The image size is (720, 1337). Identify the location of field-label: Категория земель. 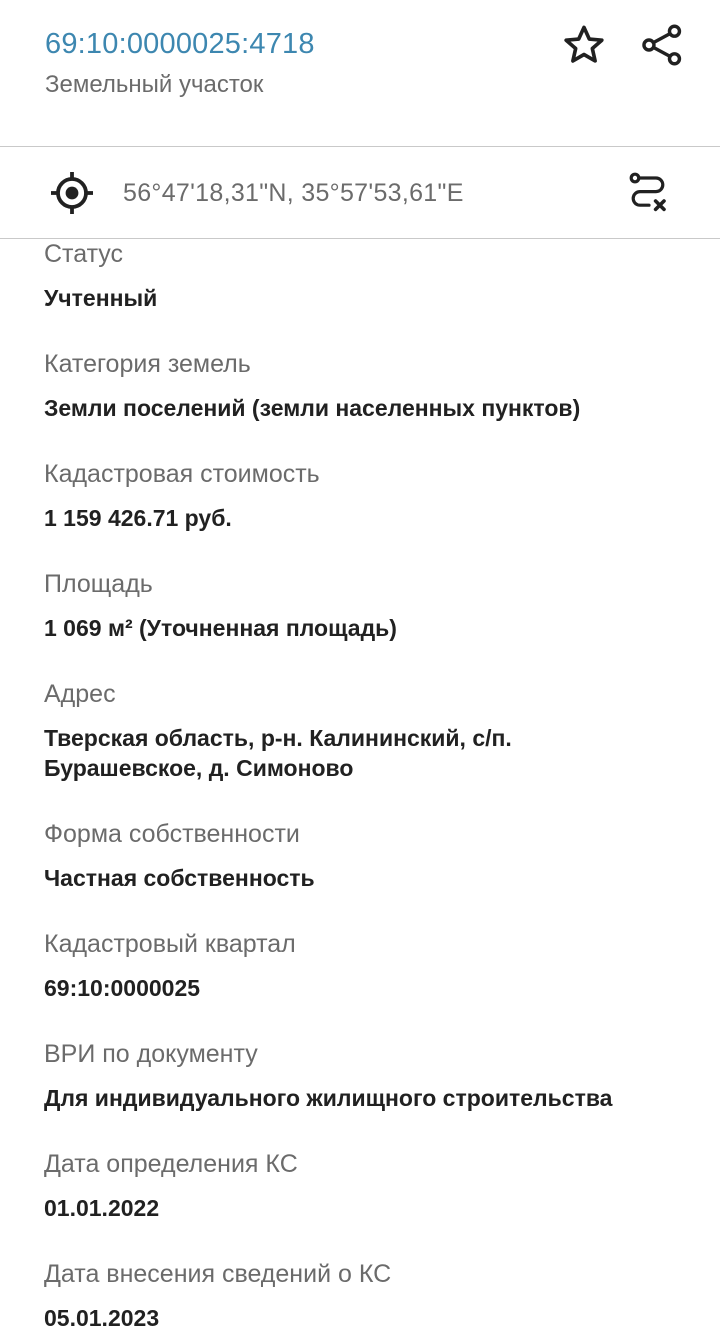
(147, 364).